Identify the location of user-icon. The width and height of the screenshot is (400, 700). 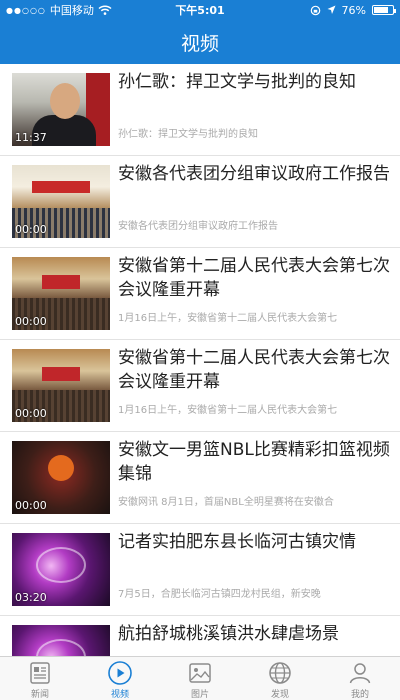
(360, 673).